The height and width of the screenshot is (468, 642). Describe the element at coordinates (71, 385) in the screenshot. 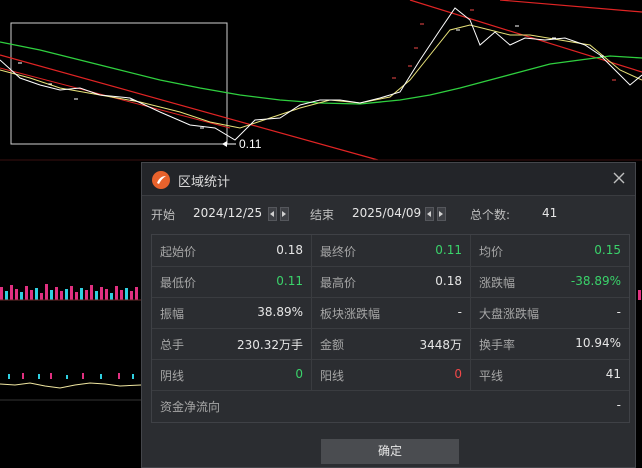

I see `indicator-line` at that location.